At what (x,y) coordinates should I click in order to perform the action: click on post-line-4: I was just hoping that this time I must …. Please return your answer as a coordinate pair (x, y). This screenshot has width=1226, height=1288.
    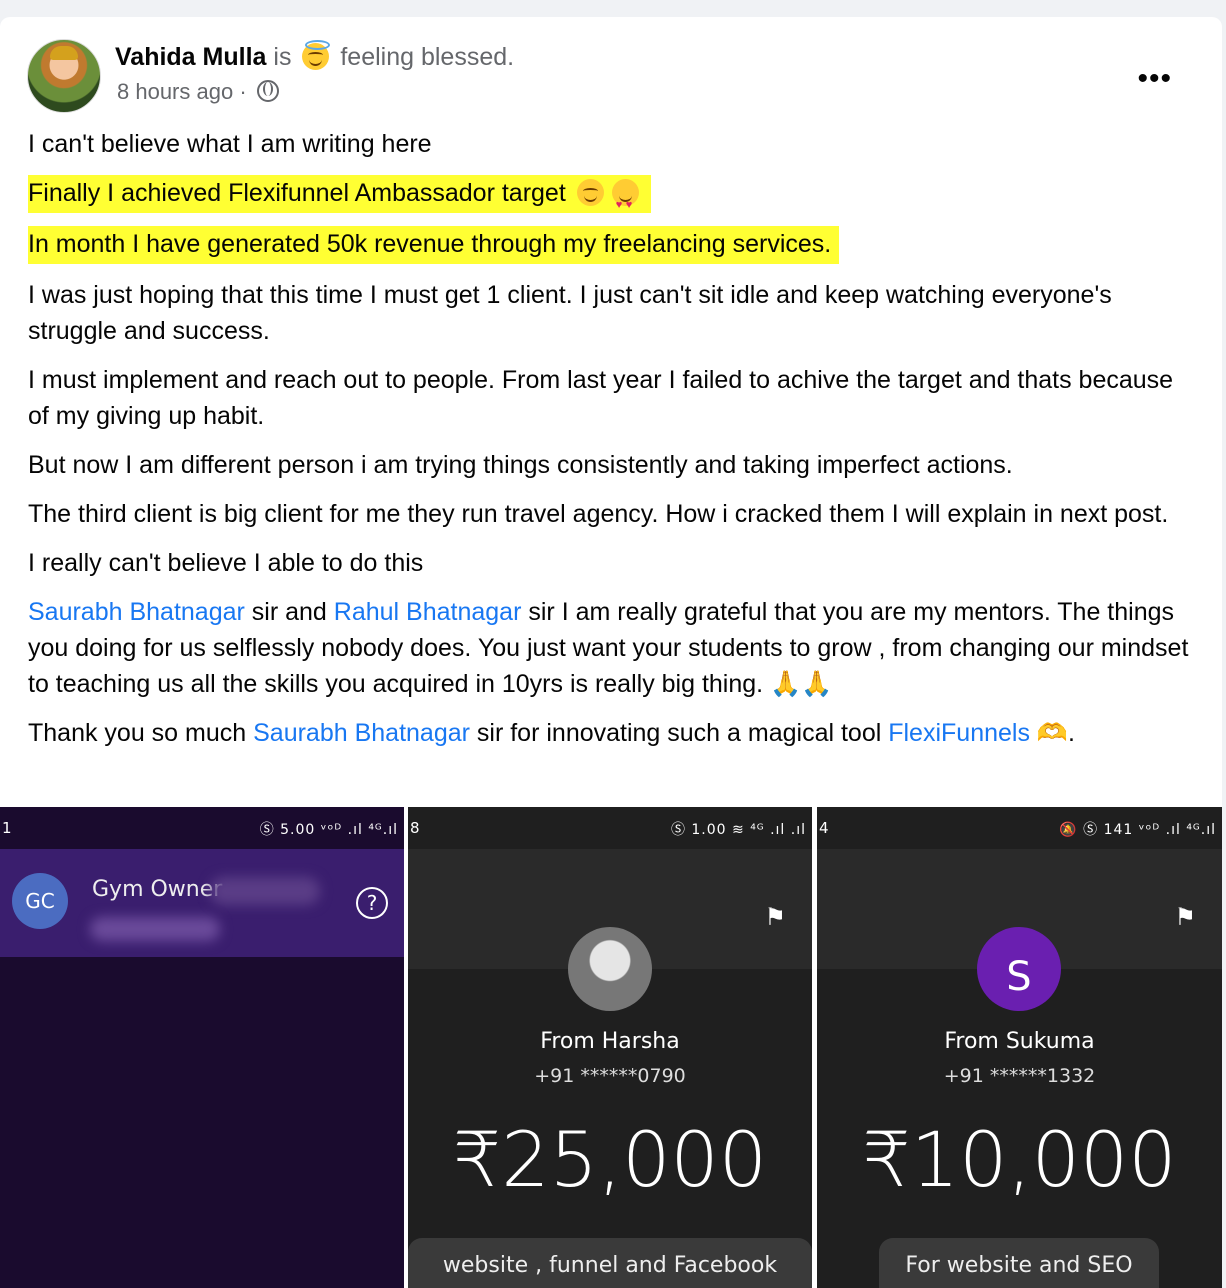
    Looking at the image, I should click on (570, 313).